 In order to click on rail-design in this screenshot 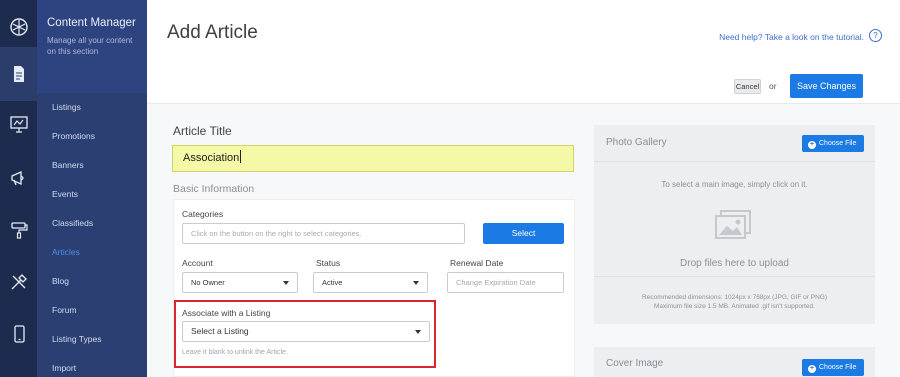, I will do `click(18, 230)`.